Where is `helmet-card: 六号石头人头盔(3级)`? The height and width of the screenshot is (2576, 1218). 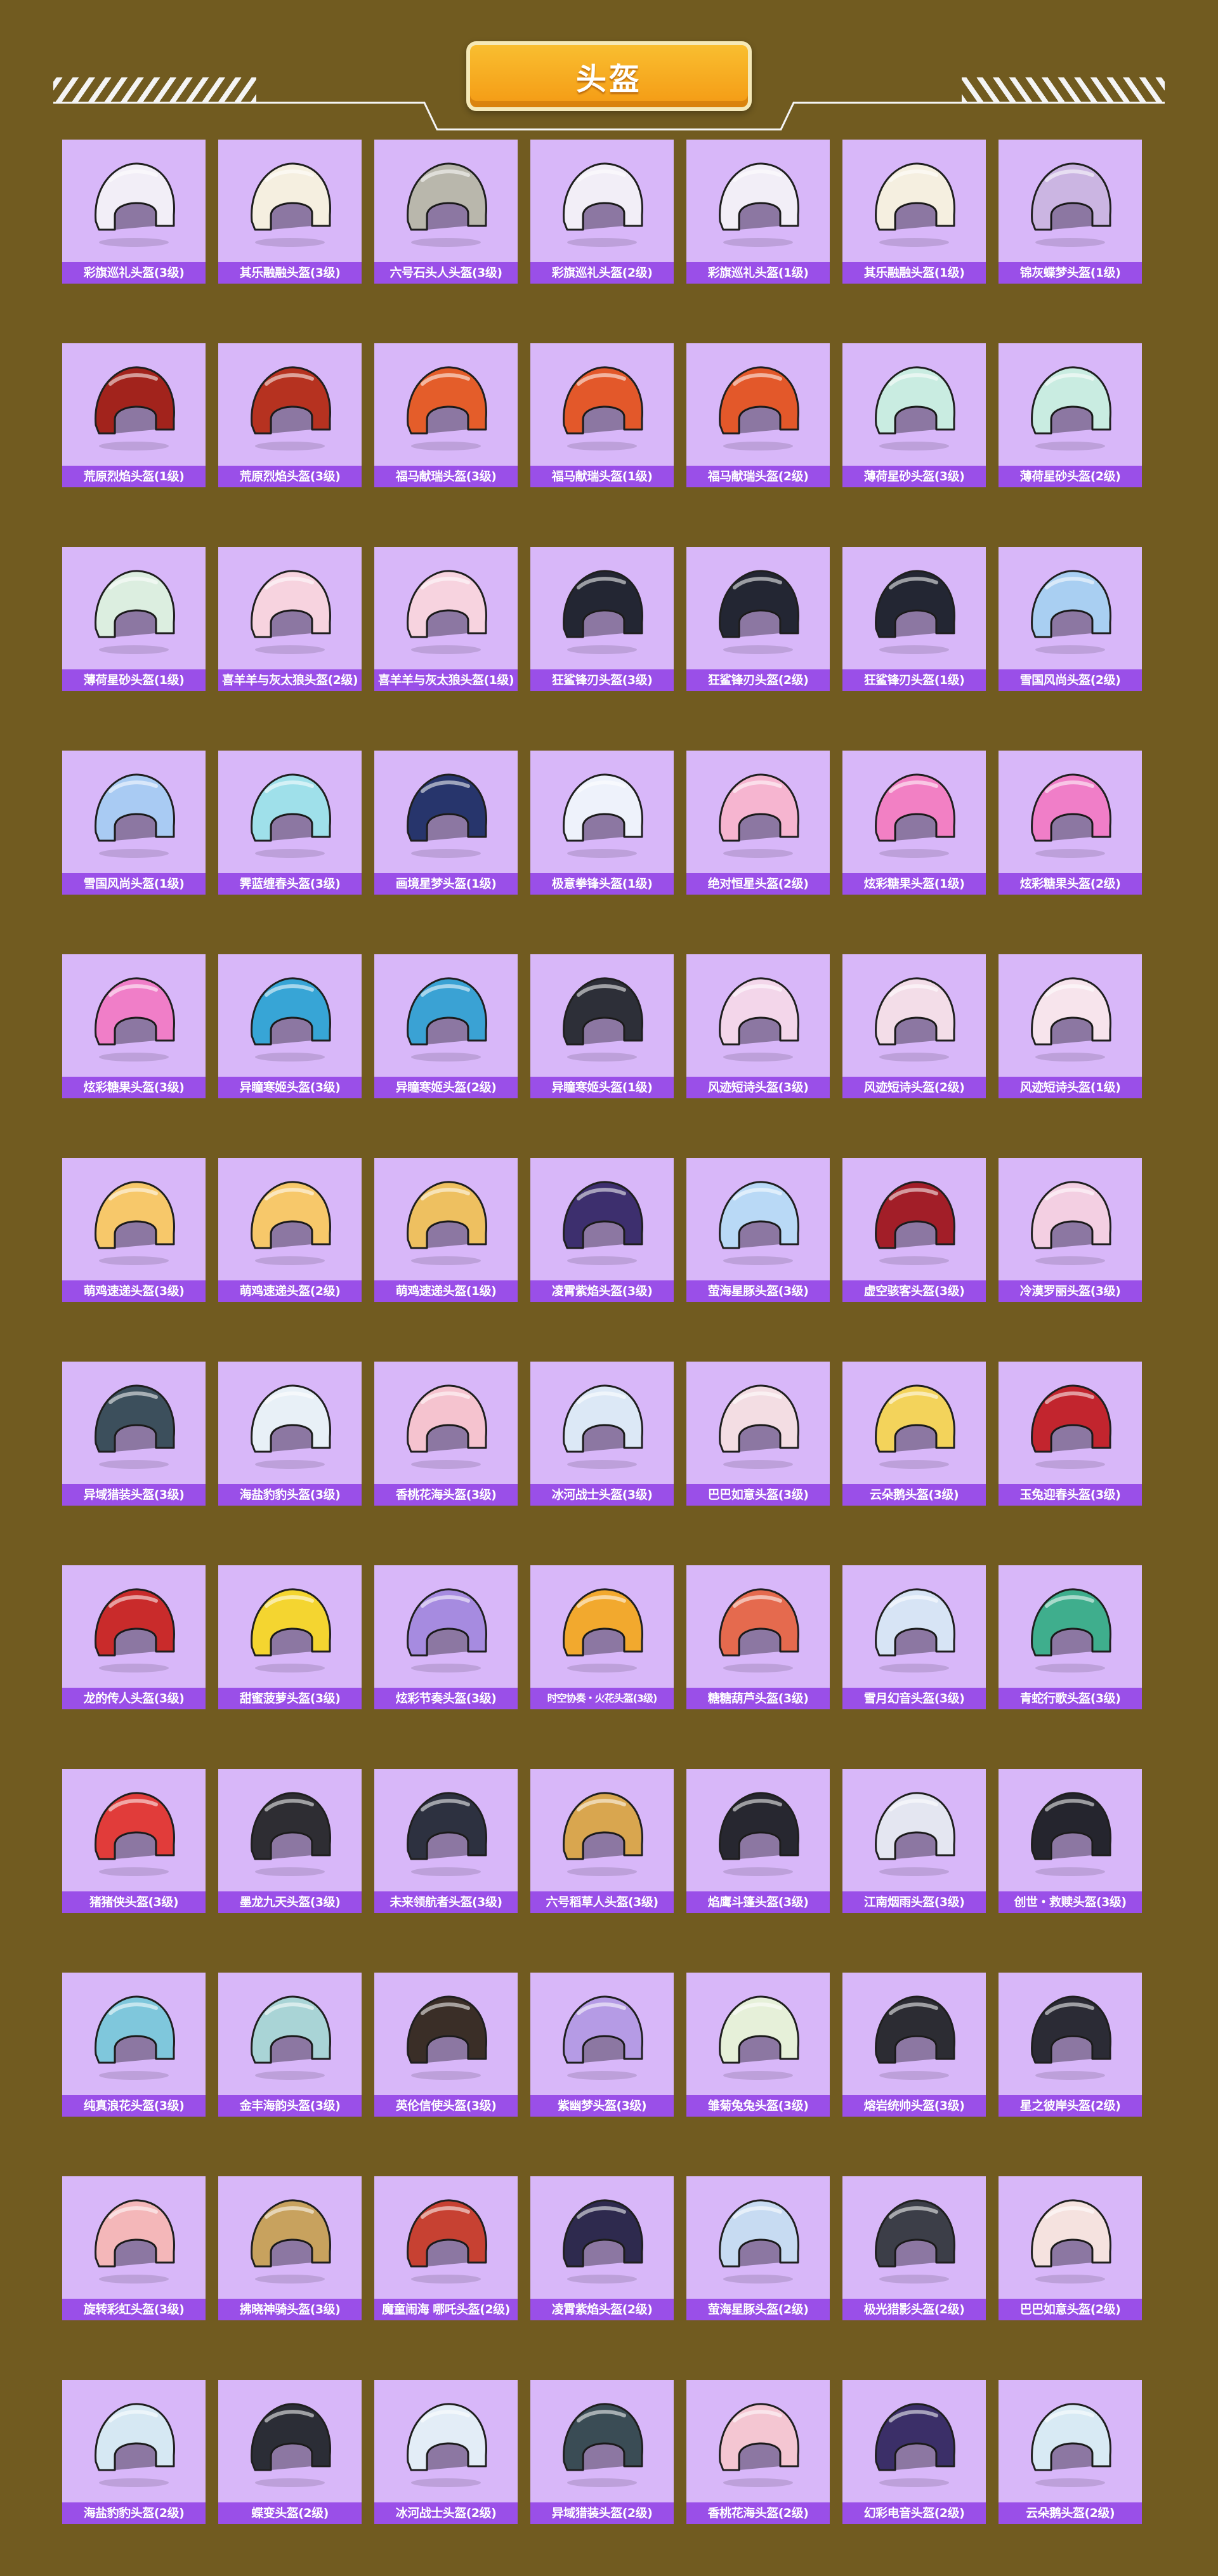
helmet-card: 六号石头人头盔(3级) is located at coordinates (446, 212).